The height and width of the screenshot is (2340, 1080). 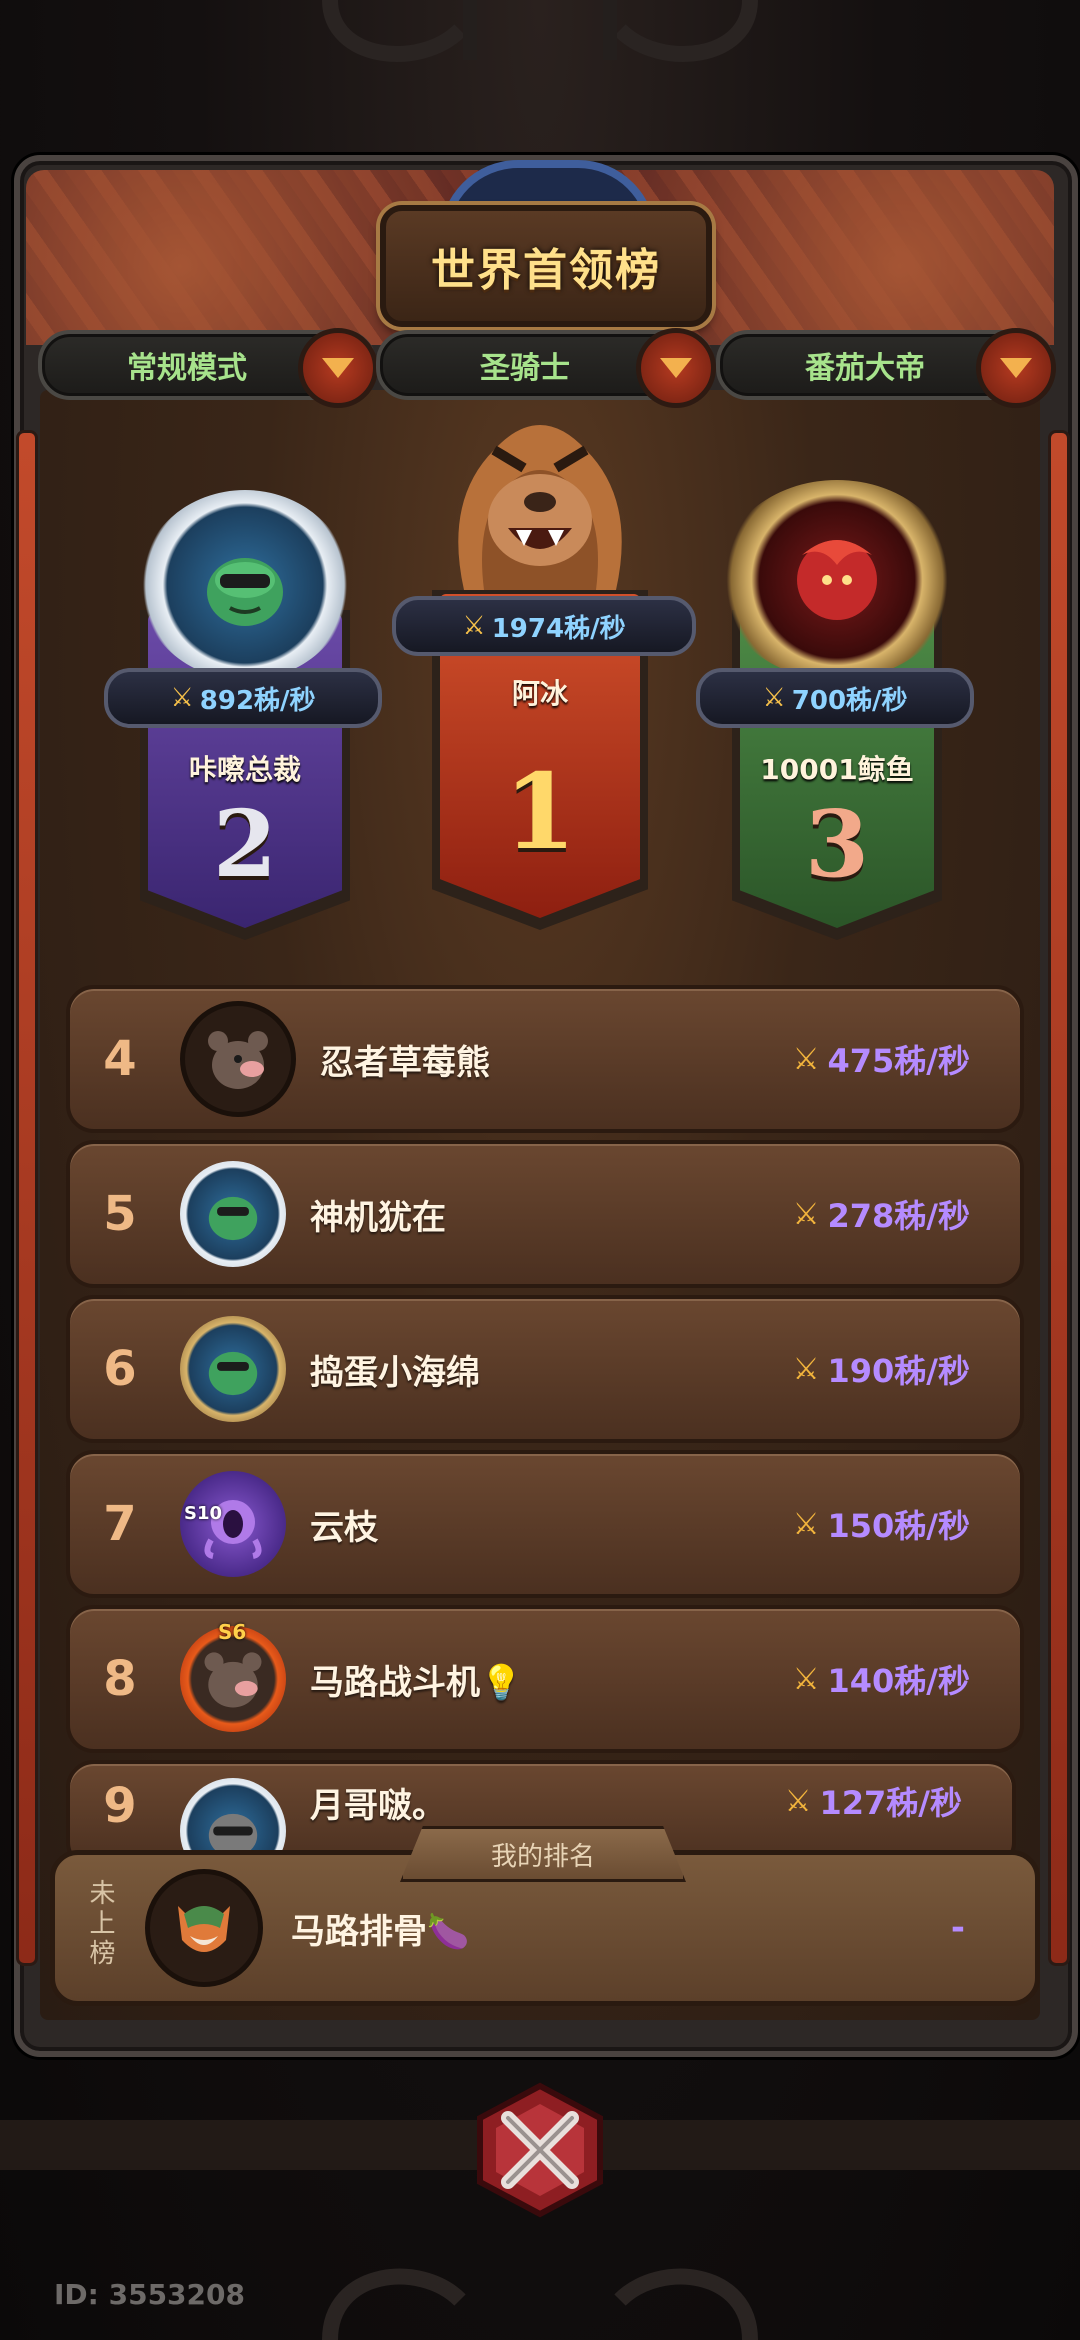 What do you see at coordinates (899, 1371) in the screenshot?
I see `row-score-value: 190秭/秒` at bounding box center [899, 1371].